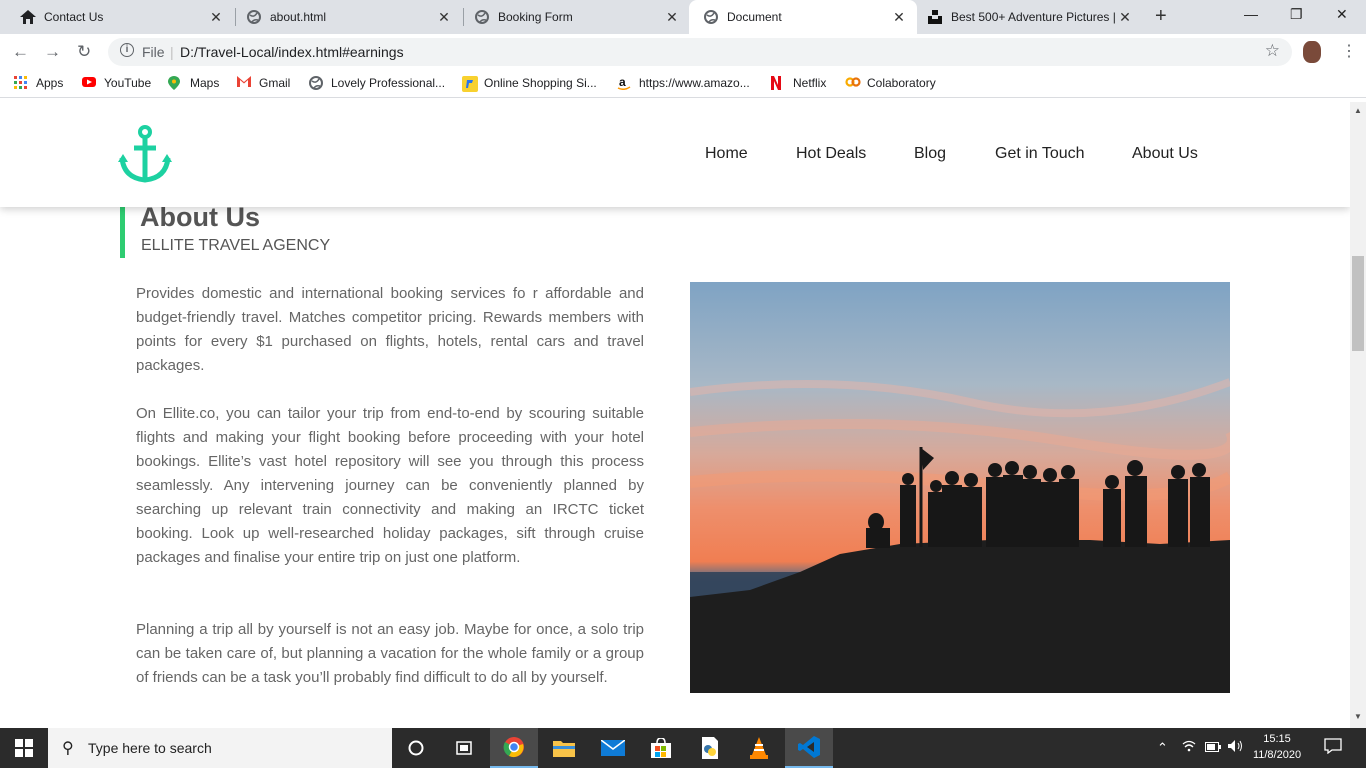  I want to click on tab-title: Booking Form, so click(535, 17).